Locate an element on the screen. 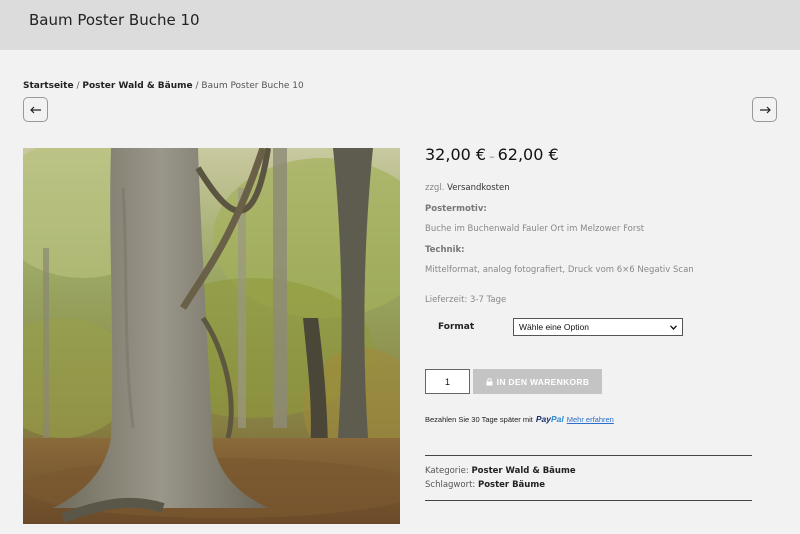 This screenshot has width=800, height=534. tag-label: Schlagwort: is located at coordinates (450, 485).